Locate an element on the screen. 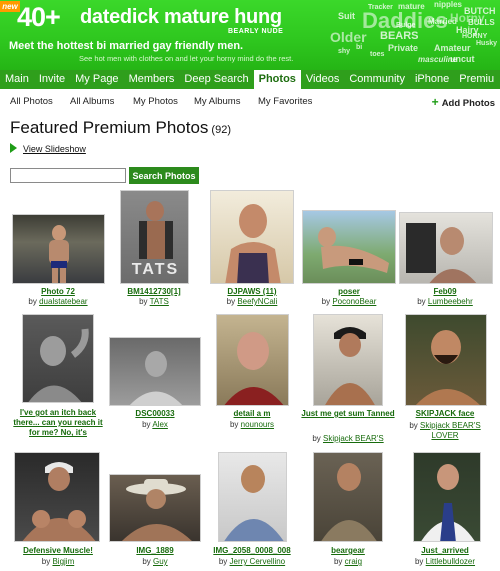 This screenshot has height=571, width=500. word-cloud-word: shy is located at coordinates (344, 51).